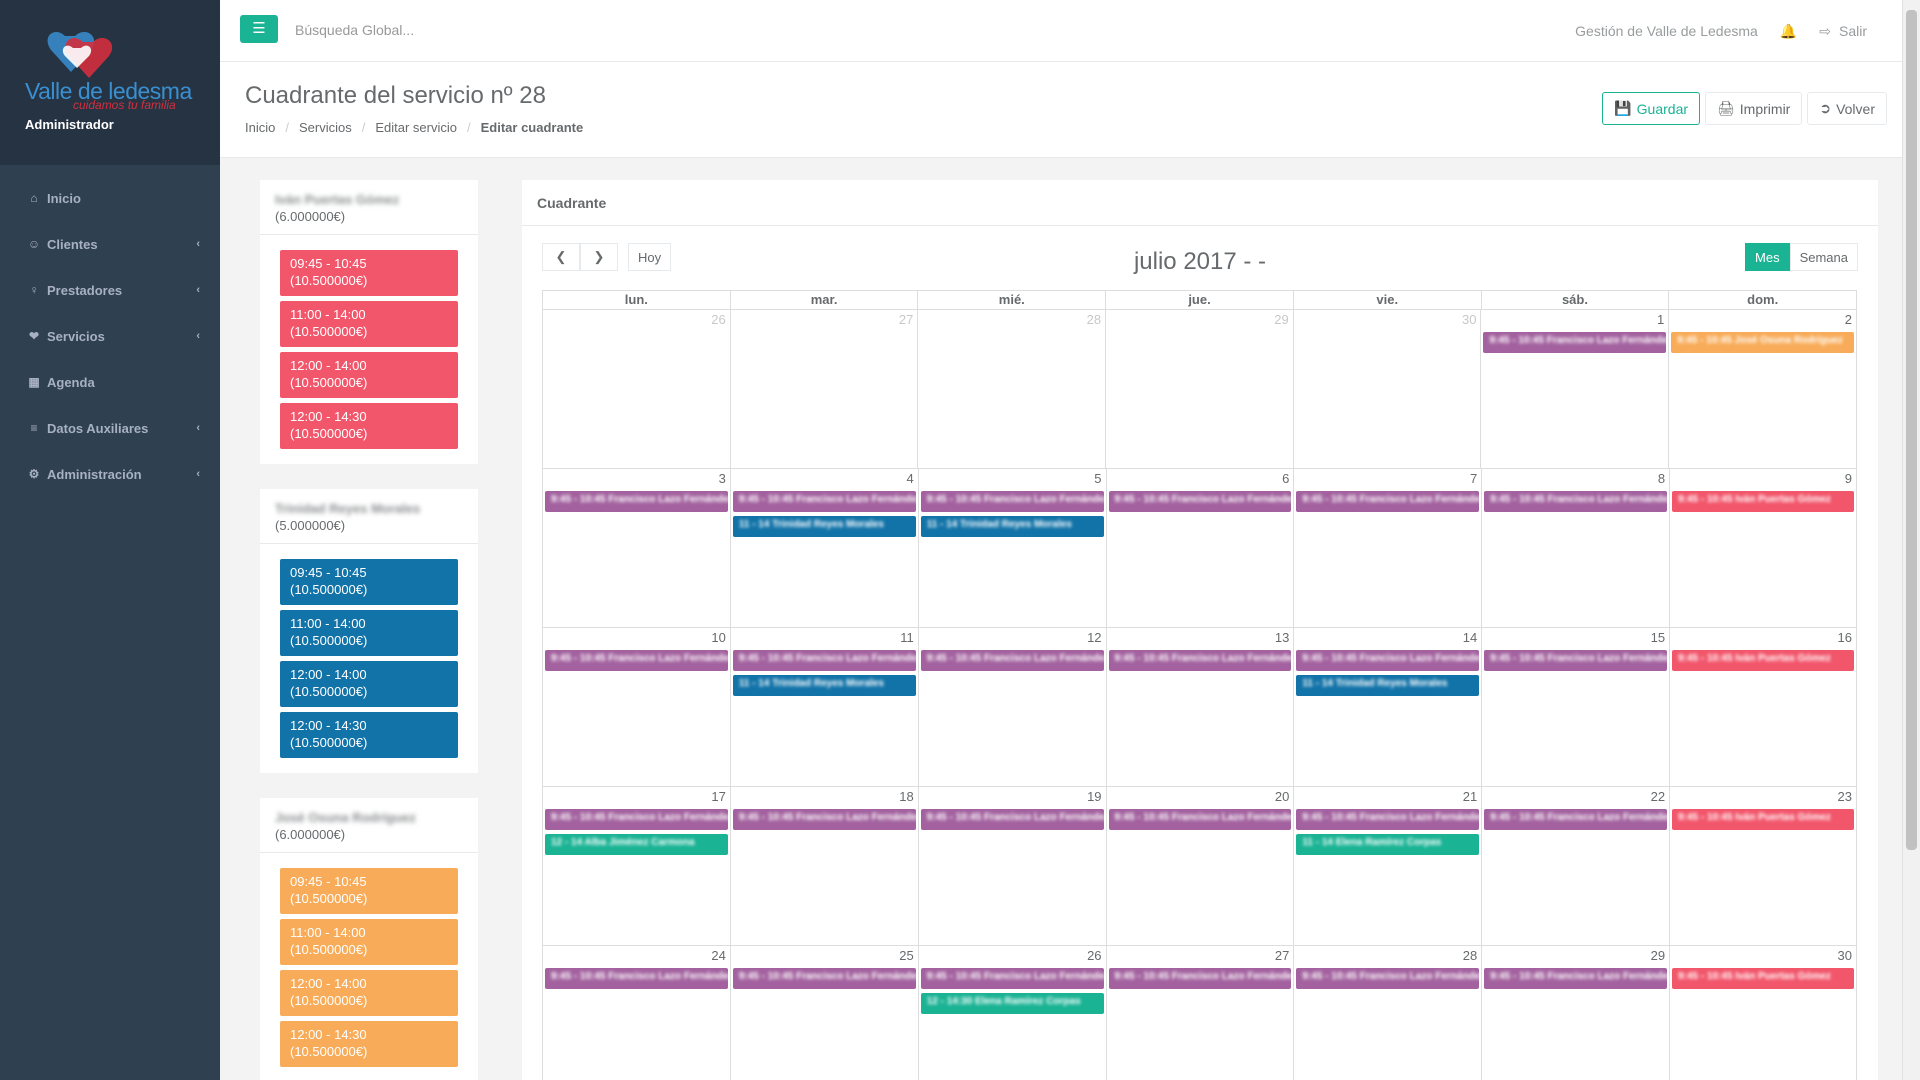 Image resolution: width=1920 pixels, height=1080 pixels. I want to click on calendar-day: 10 9:45 - 10:45 Francisco Lazo Fernández, so click(637, 707).